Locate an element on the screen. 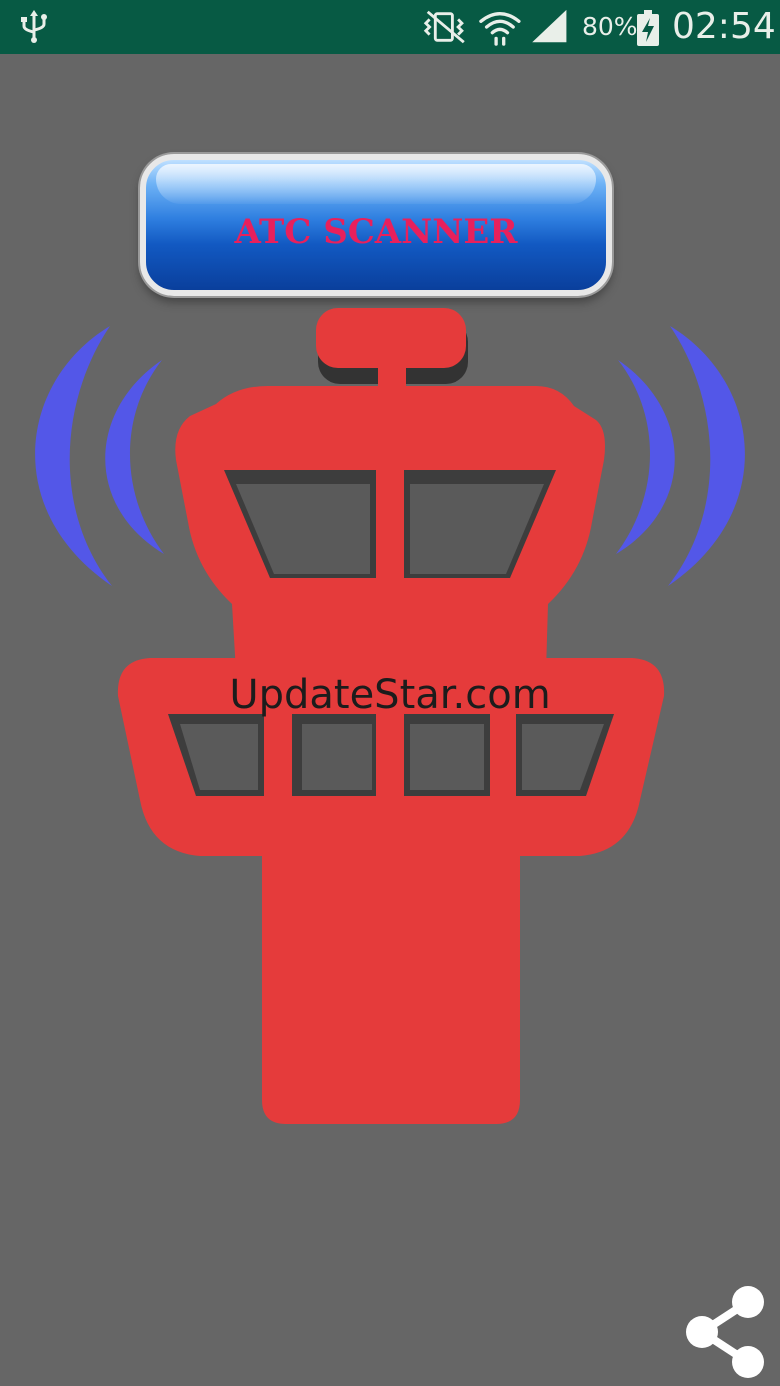 The image size is (780, 1386). signal-icon is located at coordinates (549, 26).